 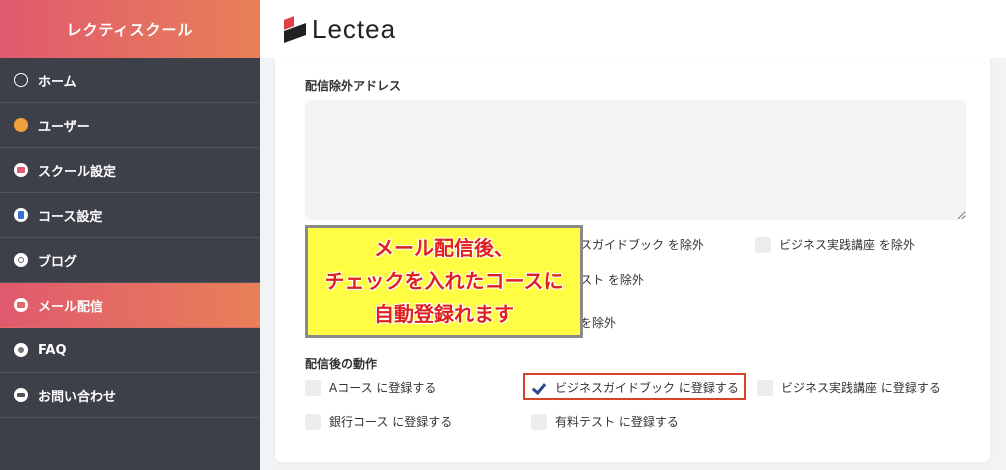 I want to click on sidebar-item-label: コース設定, so click(x=70, y=217).